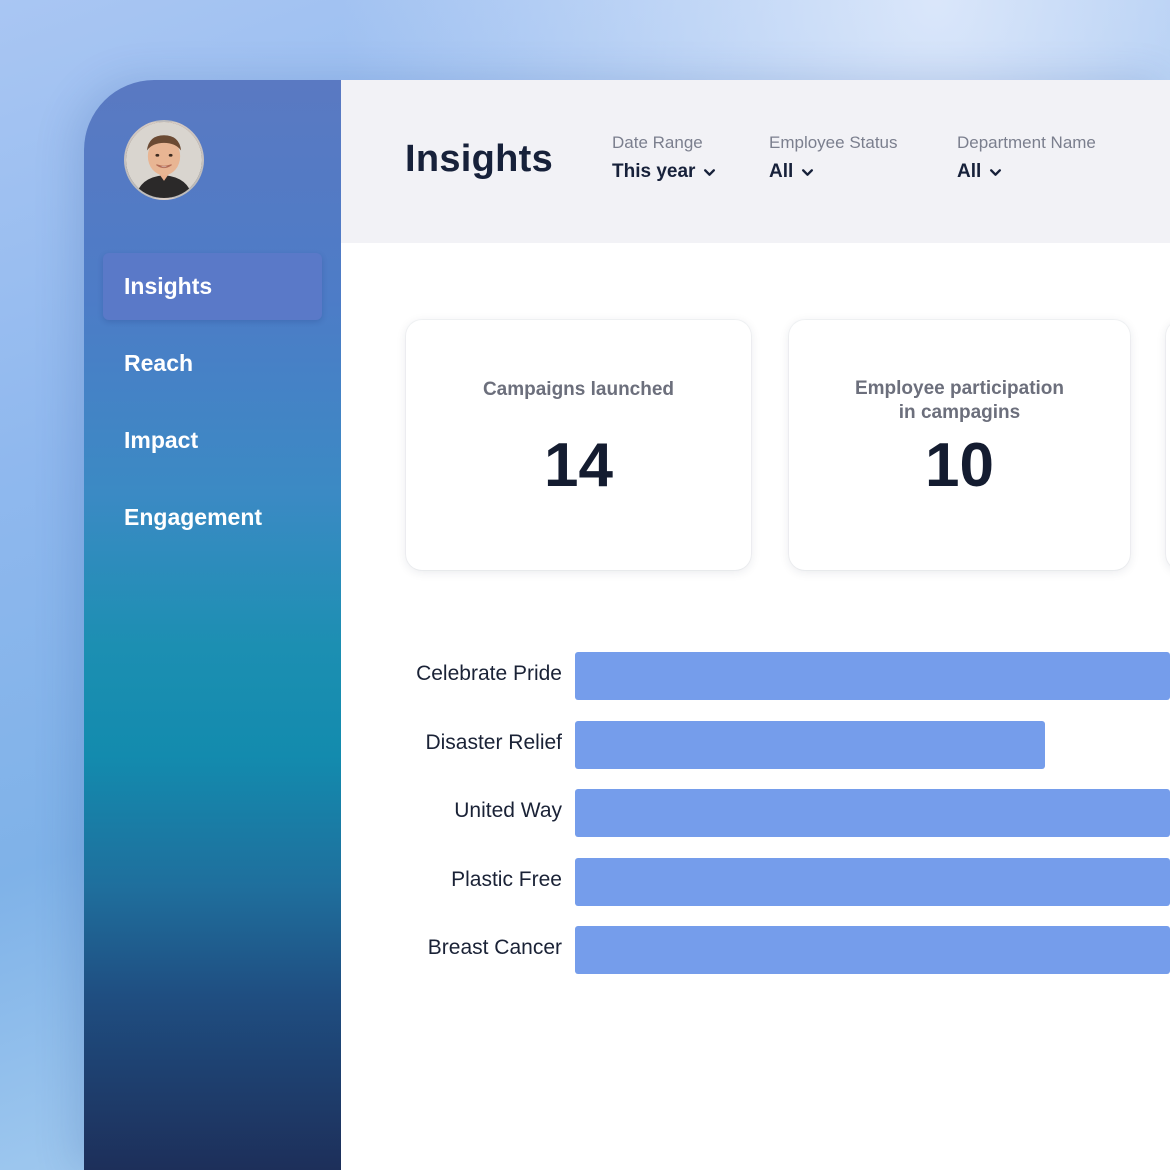  What do you see at coordinates (664, 158) in the screenshot?
I see `filter-date-range: Date Range This year` at bounding box center [664, 158].